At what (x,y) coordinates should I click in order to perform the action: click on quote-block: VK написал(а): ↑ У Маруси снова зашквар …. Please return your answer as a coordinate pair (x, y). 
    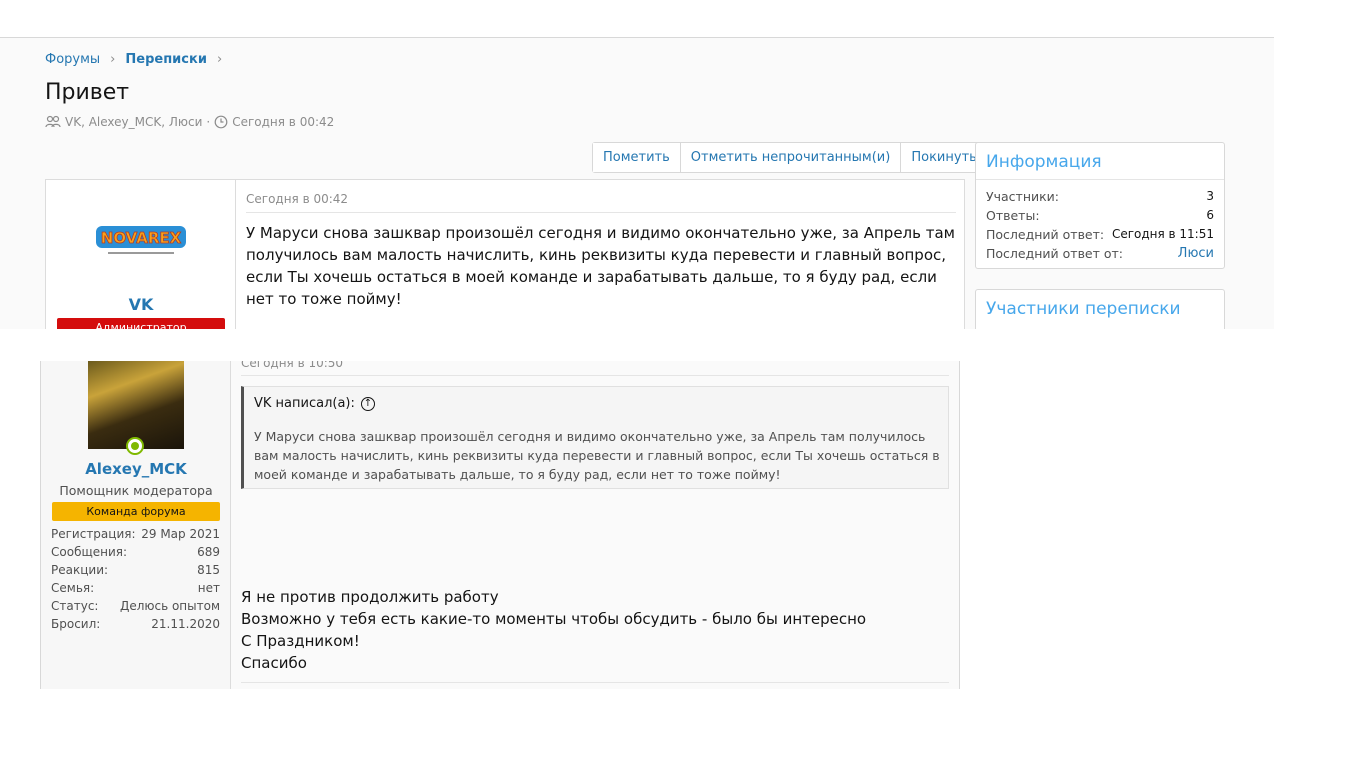
    Looking at the image, I should click on (595, 437).